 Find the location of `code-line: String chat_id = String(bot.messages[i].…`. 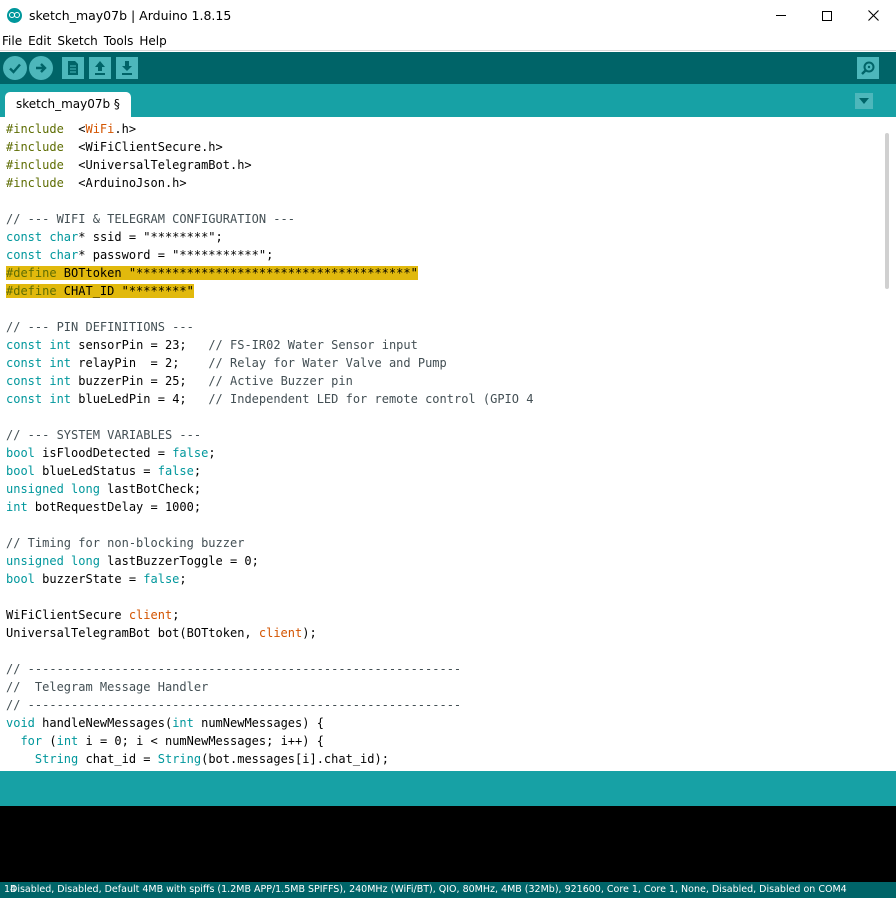

code-line: String chat_id = String(bot.messages[i].… is located at coordinates (269, 759).